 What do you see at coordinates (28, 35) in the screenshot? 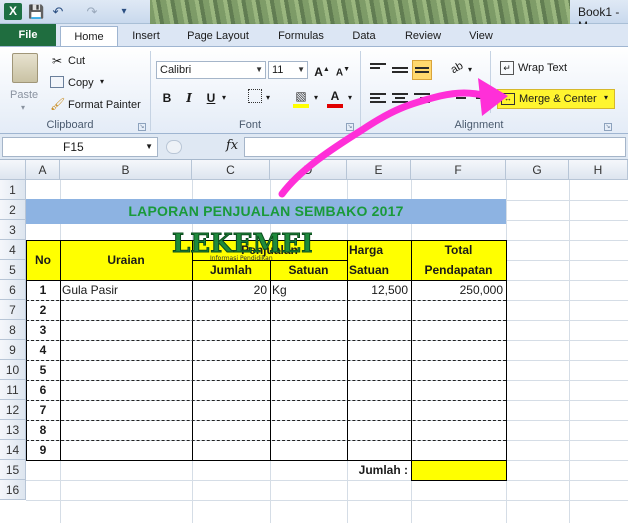
I see `tab-file: File` at bounding box center [28, 35].